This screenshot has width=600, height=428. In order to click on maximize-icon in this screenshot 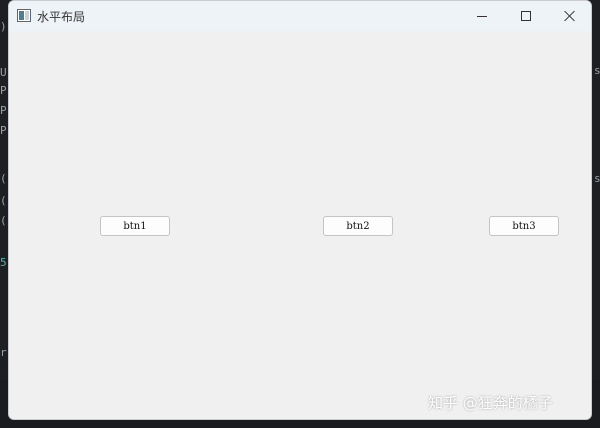, I will do `click(526, 16)`.